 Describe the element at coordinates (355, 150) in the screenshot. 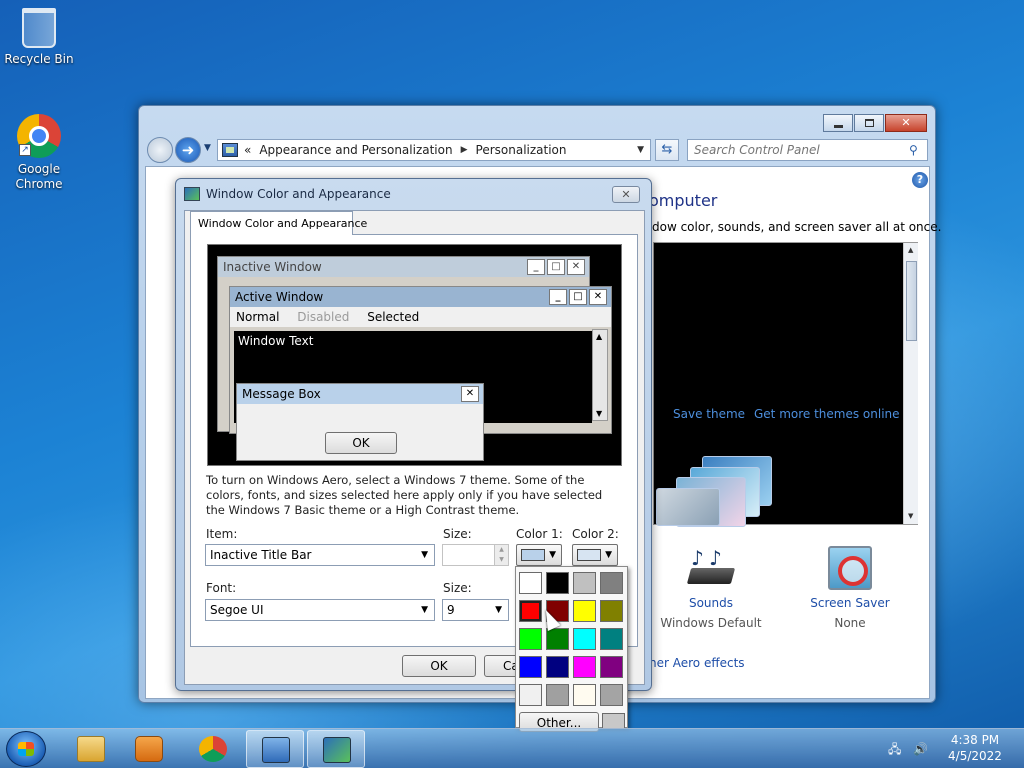

I see `breadcrumb-appearance: Appearance and Personalization` at that location.